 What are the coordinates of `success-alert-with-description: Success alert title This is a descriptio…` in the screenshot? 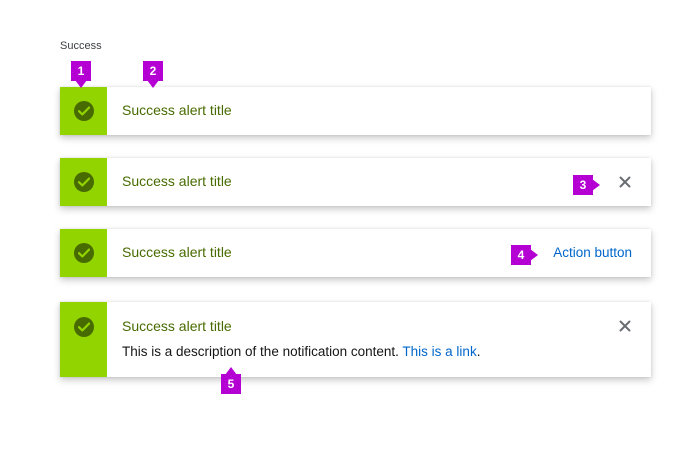 It's located at (355, 339).